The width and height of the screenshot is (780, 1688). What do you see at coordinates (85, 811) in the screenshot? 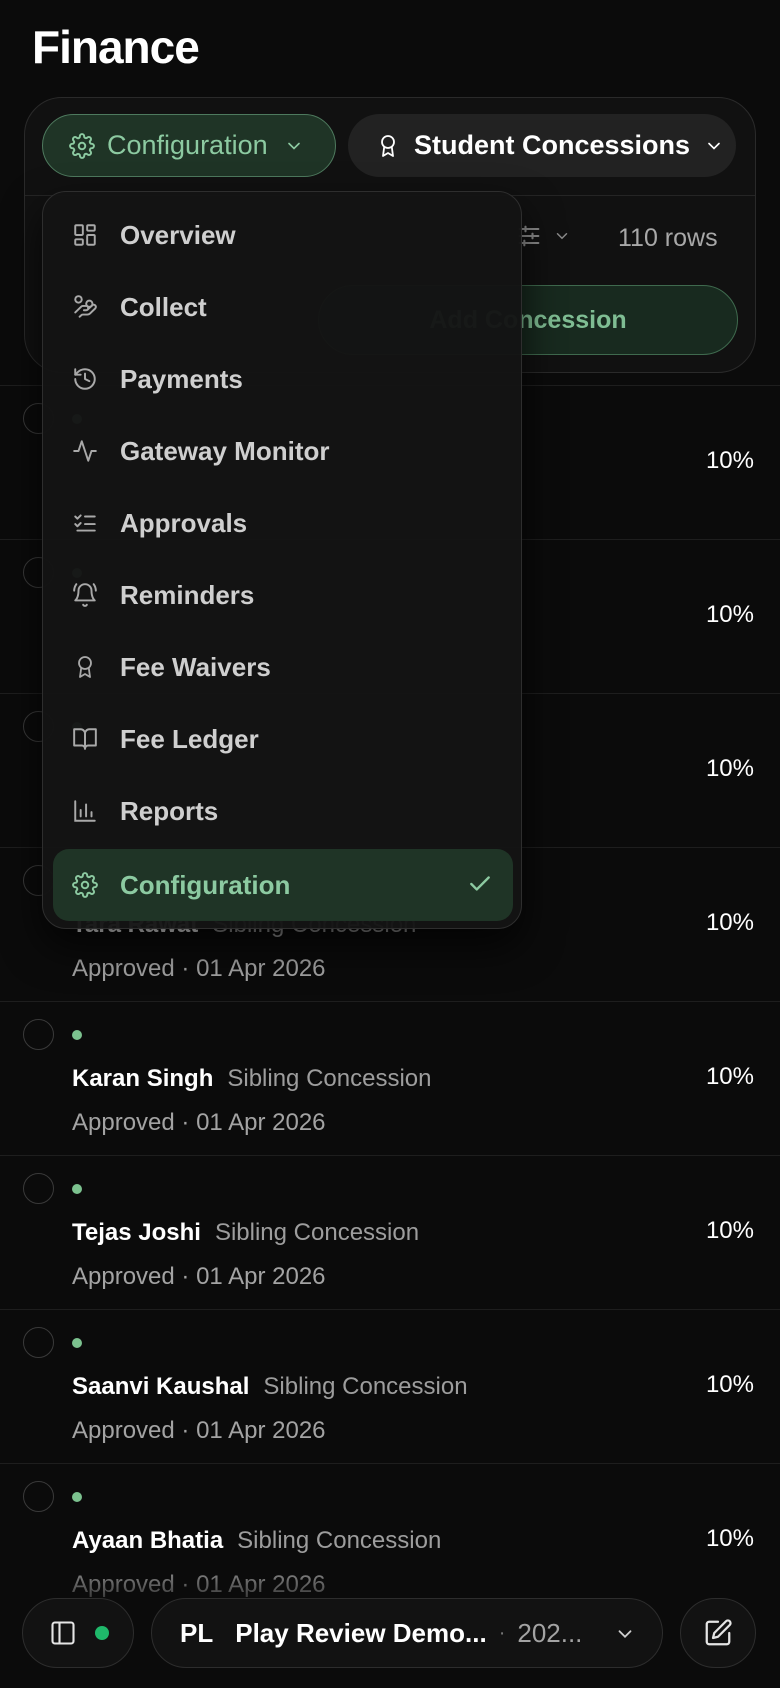
I see `bar-chart-icon` at bounding box center [85, 811].